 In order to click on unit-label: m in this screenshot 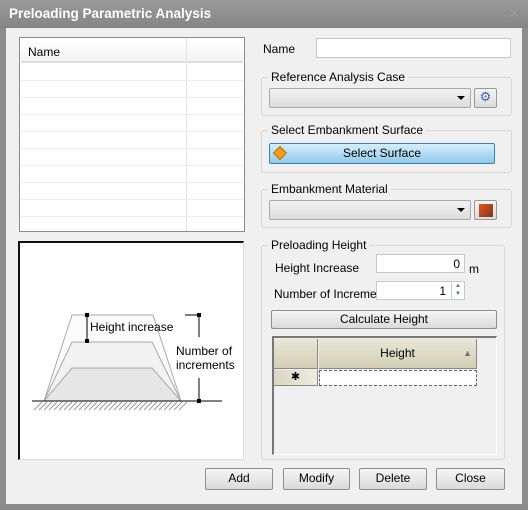, I will do `click(474, 269)`.